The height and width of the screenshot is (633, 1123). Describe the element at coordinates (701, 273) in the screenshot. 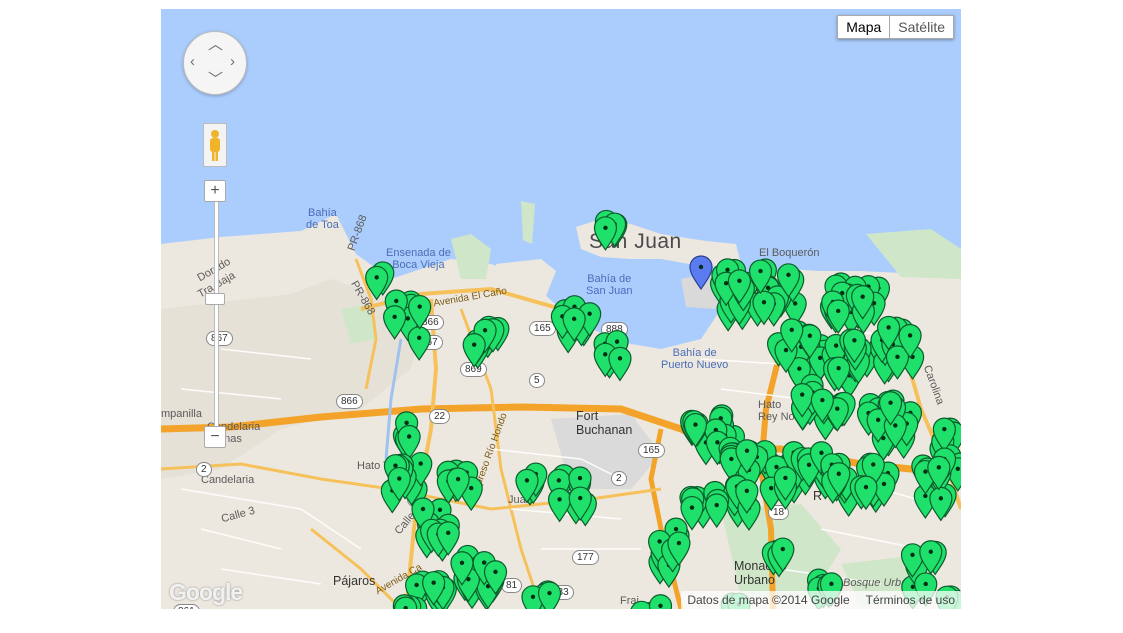

I see `map-marker-pin-selected-icon` at that location.